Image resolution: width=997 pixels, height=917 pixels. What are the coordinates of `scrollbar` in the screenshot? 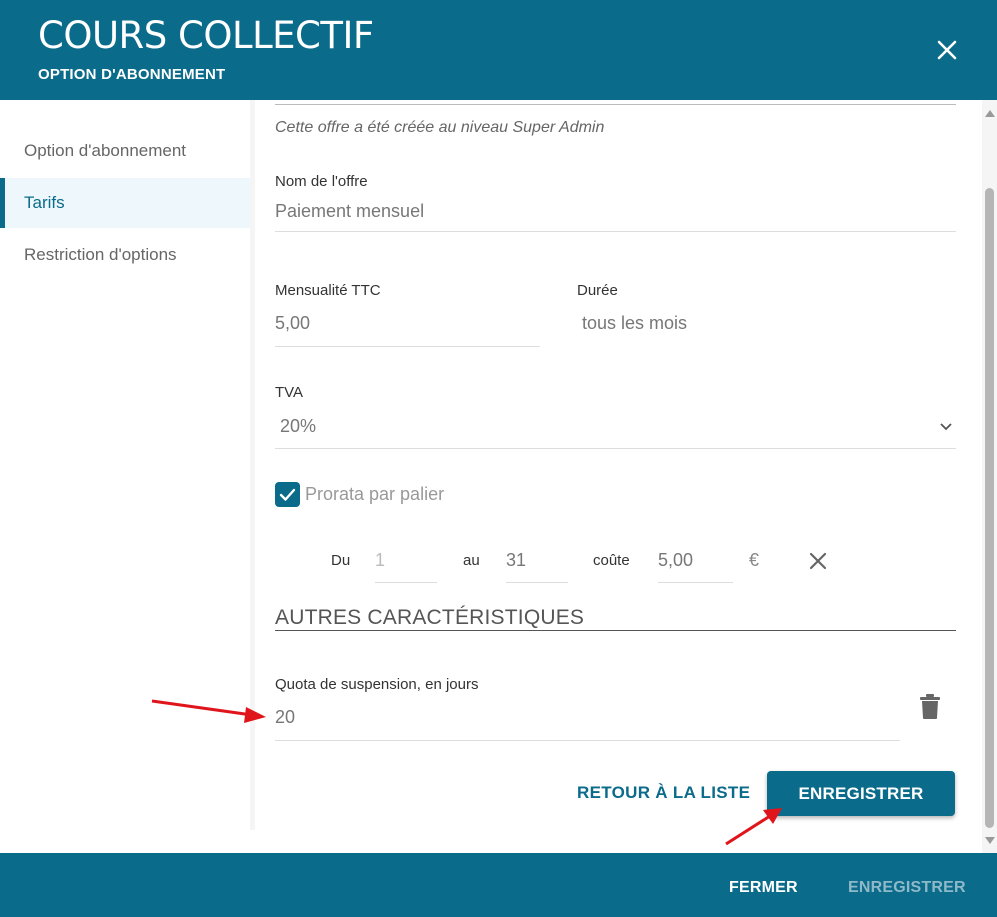 It's located at (989, 476).